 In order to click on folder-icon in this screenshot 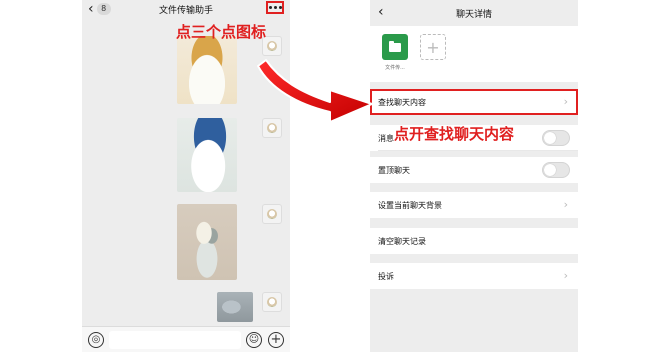, I will do `click(395, 46)`.